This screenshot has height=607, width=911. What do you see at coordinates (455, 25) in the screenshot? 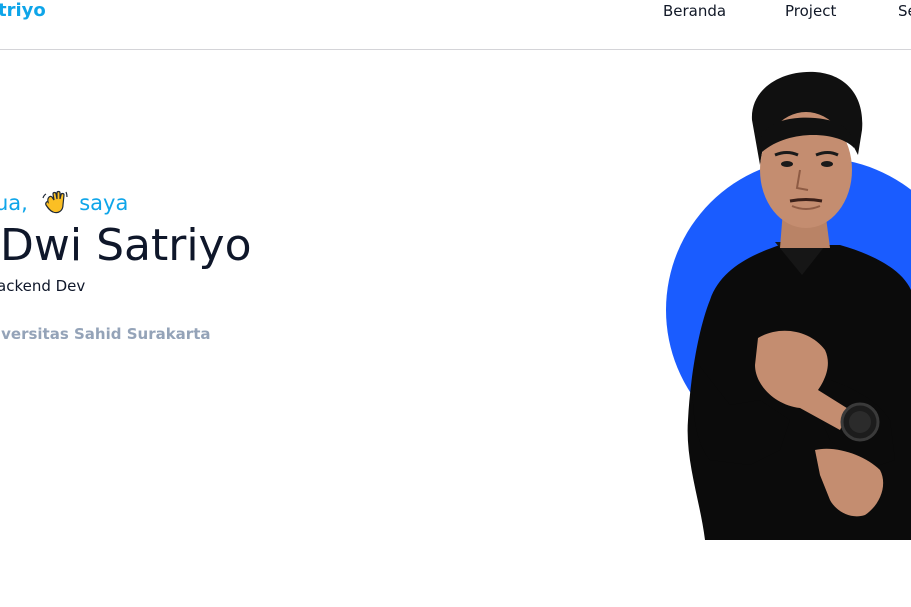
I see `top-navbar: triyo Beranda Project Se` at bounding box center [455, 25].